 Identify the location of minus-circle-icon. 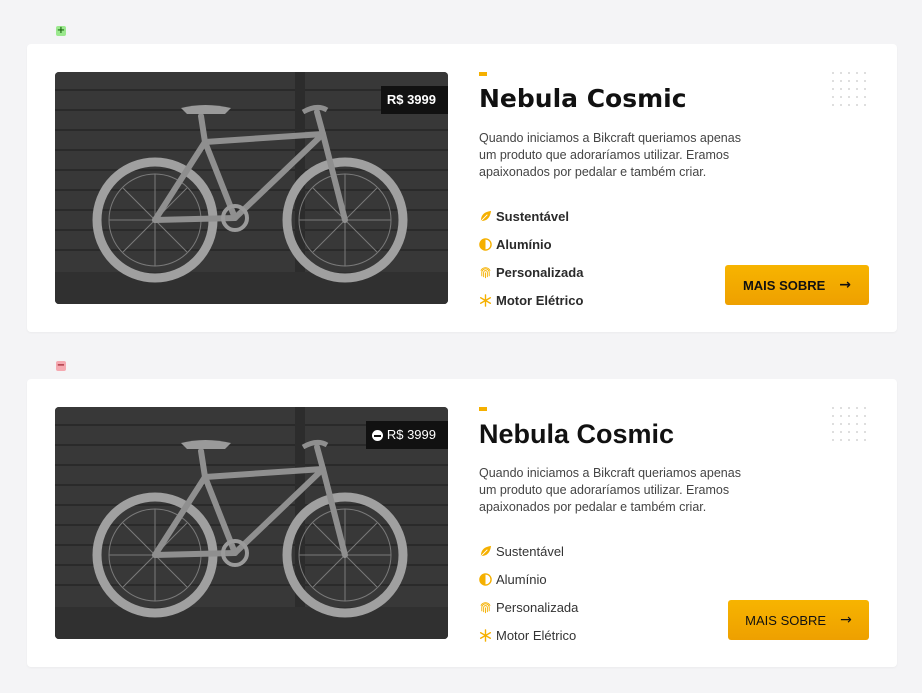
(377, 435).